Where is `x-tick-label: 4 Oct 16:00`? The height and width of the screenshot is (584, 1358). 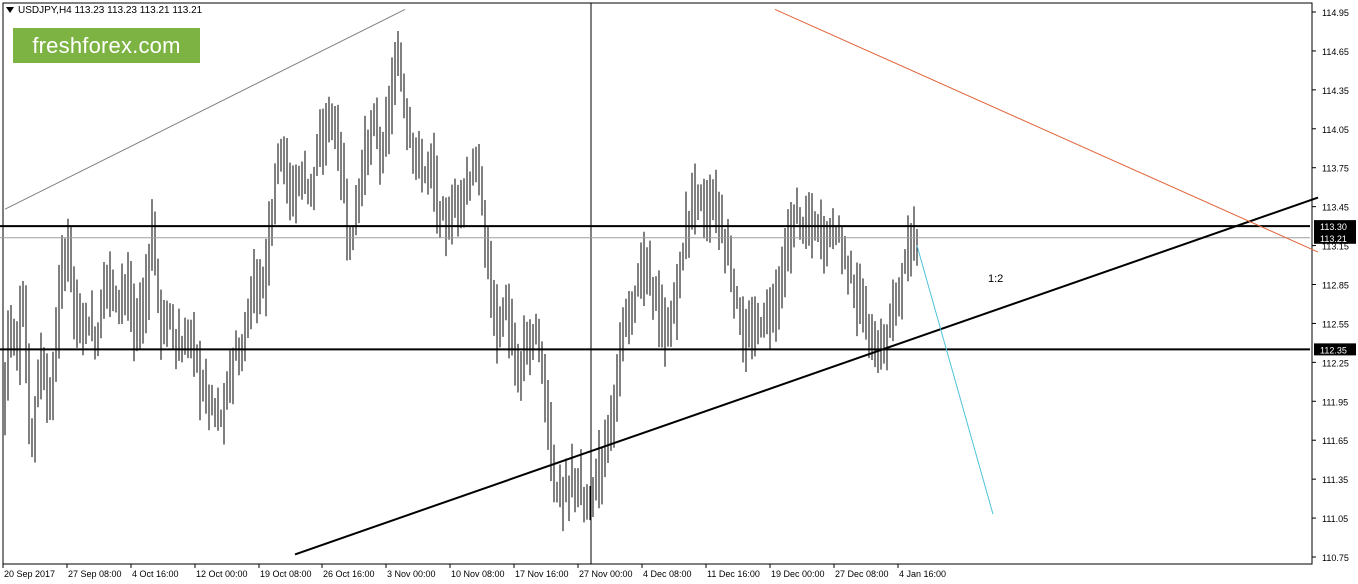
x-tick-label: 4 Oct 16:00 is located at coordinates (155, 574).